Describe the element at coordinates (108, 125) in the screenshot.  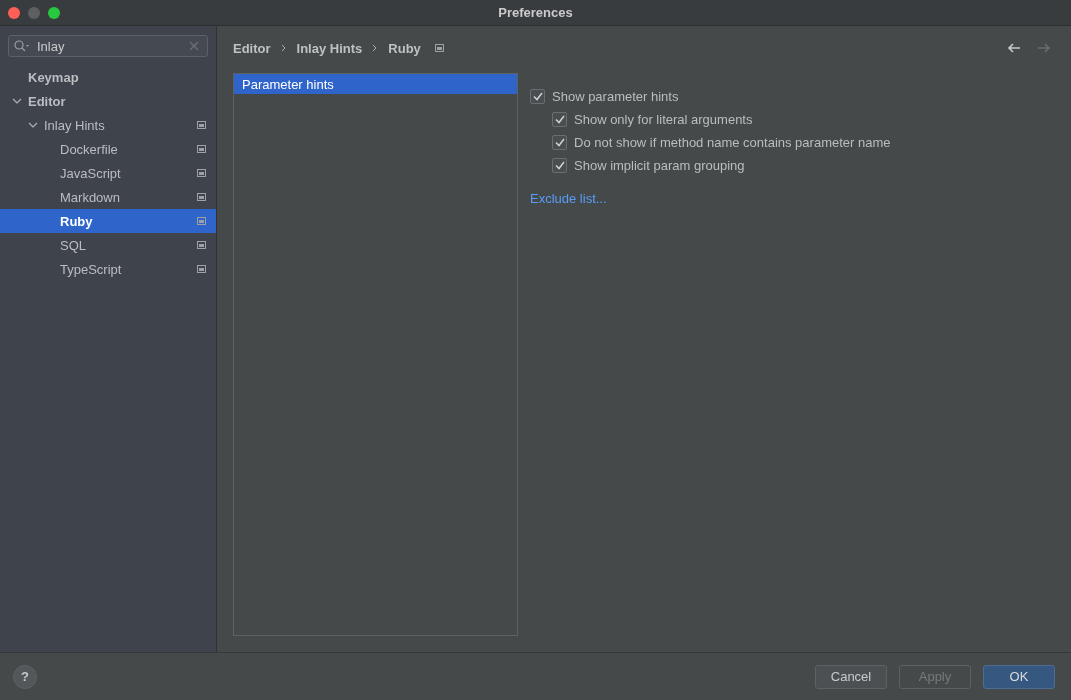
I see `tree-item: Inlay Hints` at that location.